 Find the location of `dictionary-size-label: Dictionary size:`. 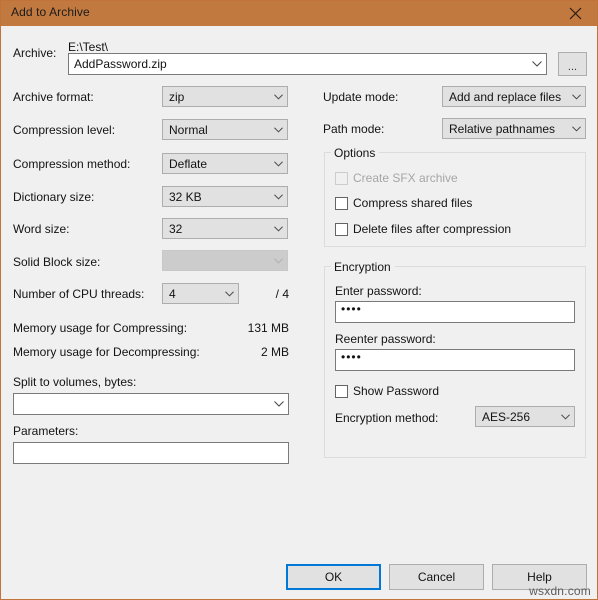

dictionary-size-label: Dictionary size: is located at coordinates (54, 197).